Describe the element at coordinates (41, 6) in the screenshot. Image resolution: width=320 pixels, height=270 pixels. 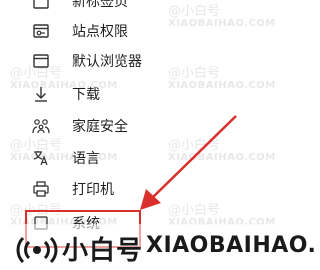
I see `new-tab-icon` at that location.